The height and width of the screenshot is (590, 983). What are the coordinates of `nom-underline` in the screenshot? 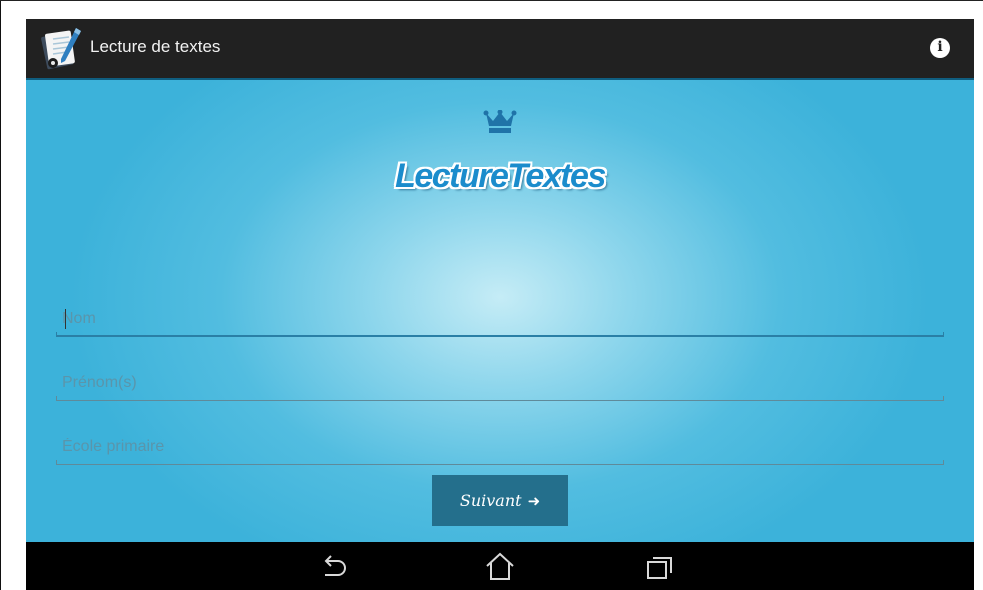 It's located at (500, 334).